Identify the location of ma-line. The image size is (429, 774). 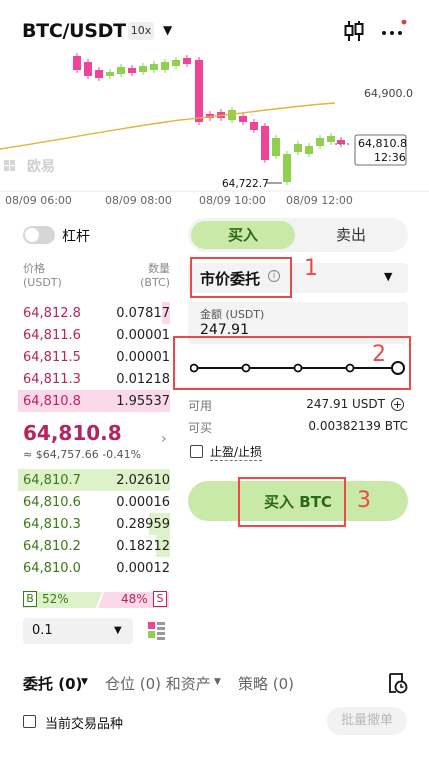
(168, 126).